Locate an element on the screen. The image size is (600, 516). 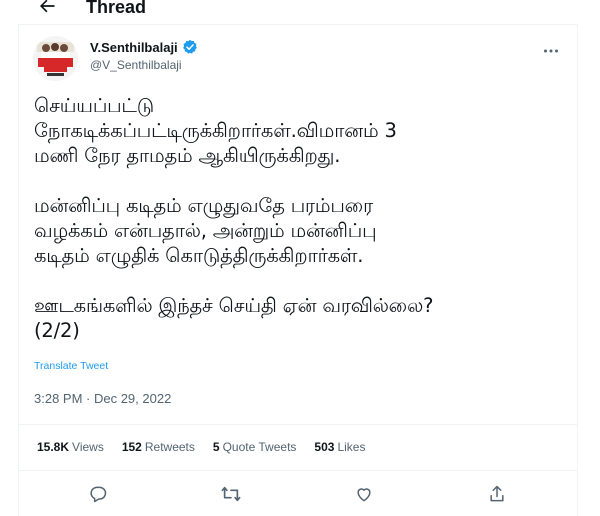
quotes-label: Quote Tweets is located at coordinates (259, 447).